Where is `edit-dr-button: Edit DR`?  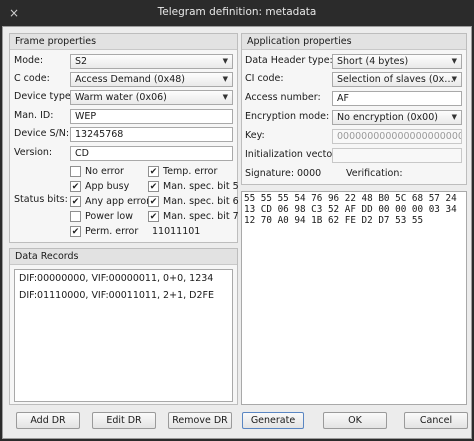
edit-dr-button: Edit DR is located at coordinates (124, 420).